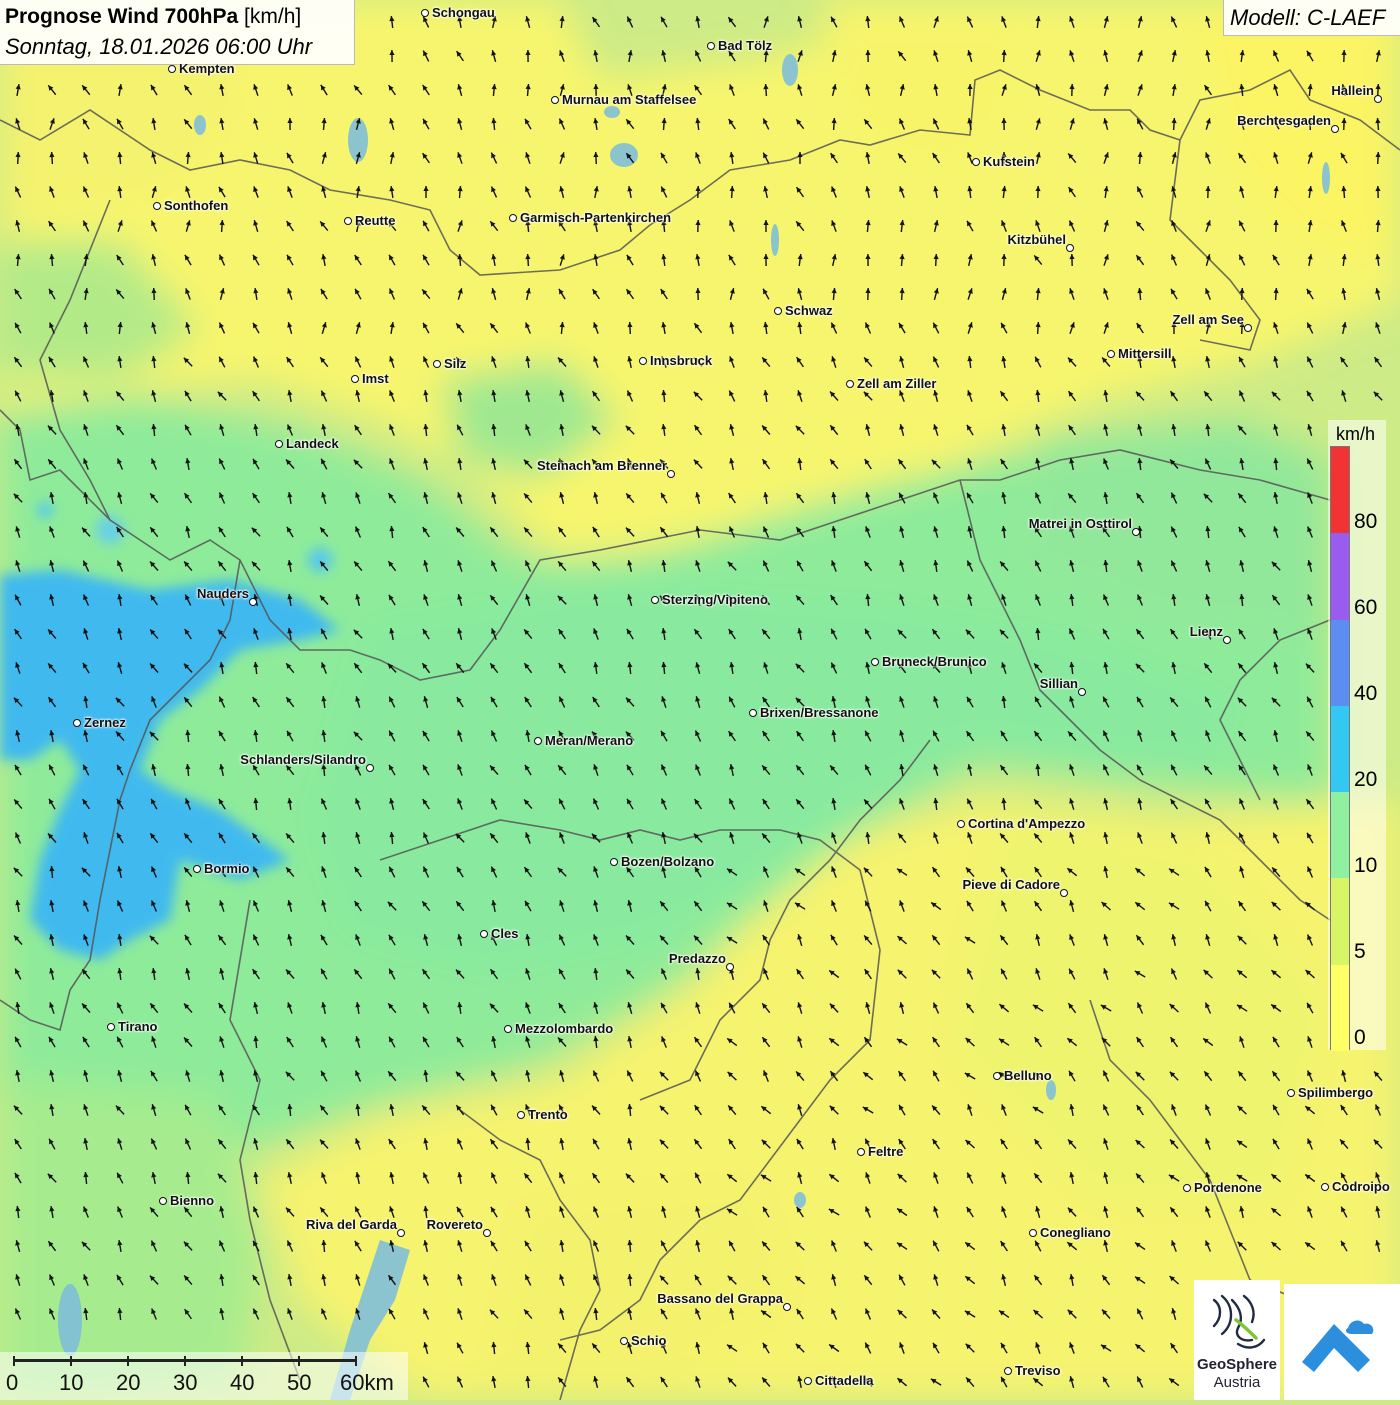 Image resolution: width=1400 pixels, height=1405 pixels. I want to click on map-title: Prognose Wind 700hPa [km/h], so click(153, 17).